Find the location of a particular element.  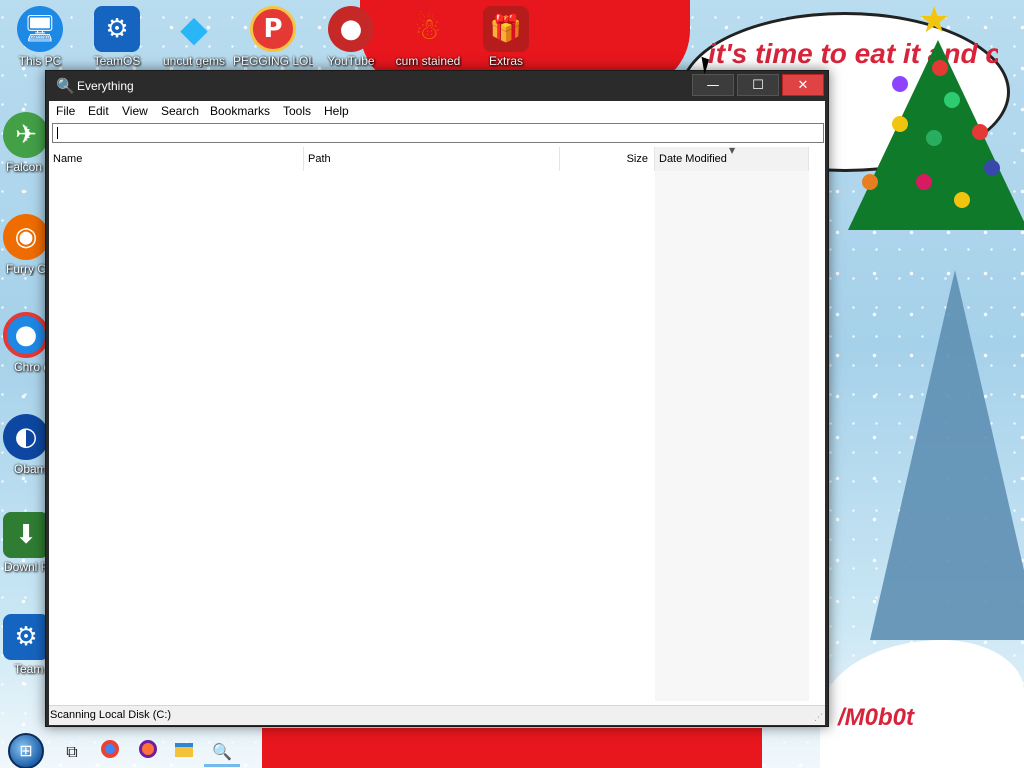

minimize-button: — is located at coordinates (713, 85).